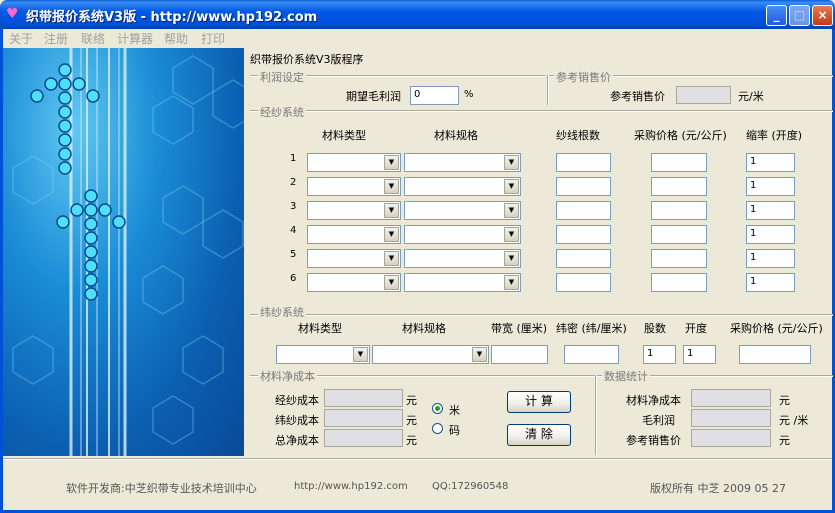 The image size is (835, 513). I want to click on maximize-button: □, so click(799, 15).